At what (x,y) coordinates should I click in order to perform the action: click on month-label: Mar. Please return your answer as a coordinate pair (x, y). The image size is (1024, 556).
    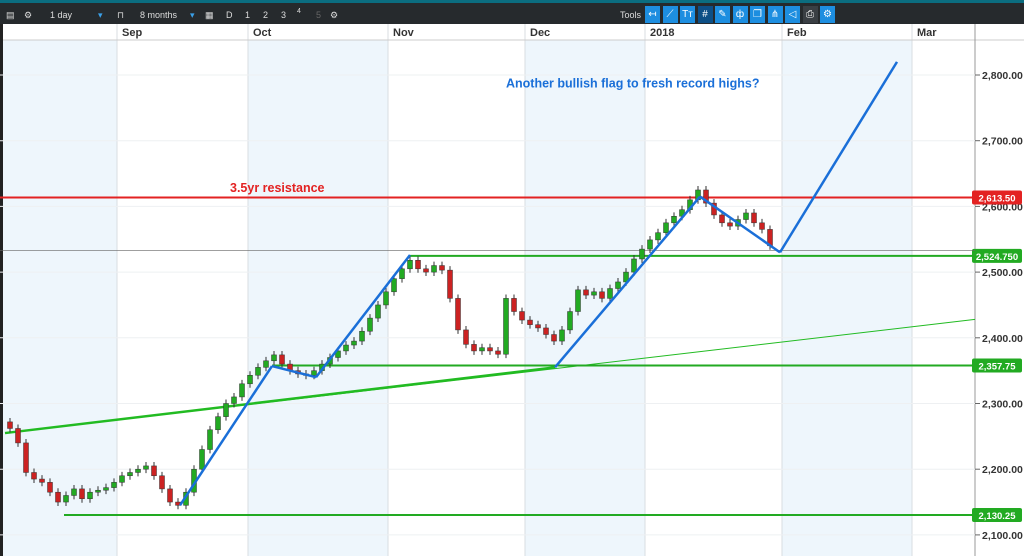
    Looking at the image, I should click on (927, 33).